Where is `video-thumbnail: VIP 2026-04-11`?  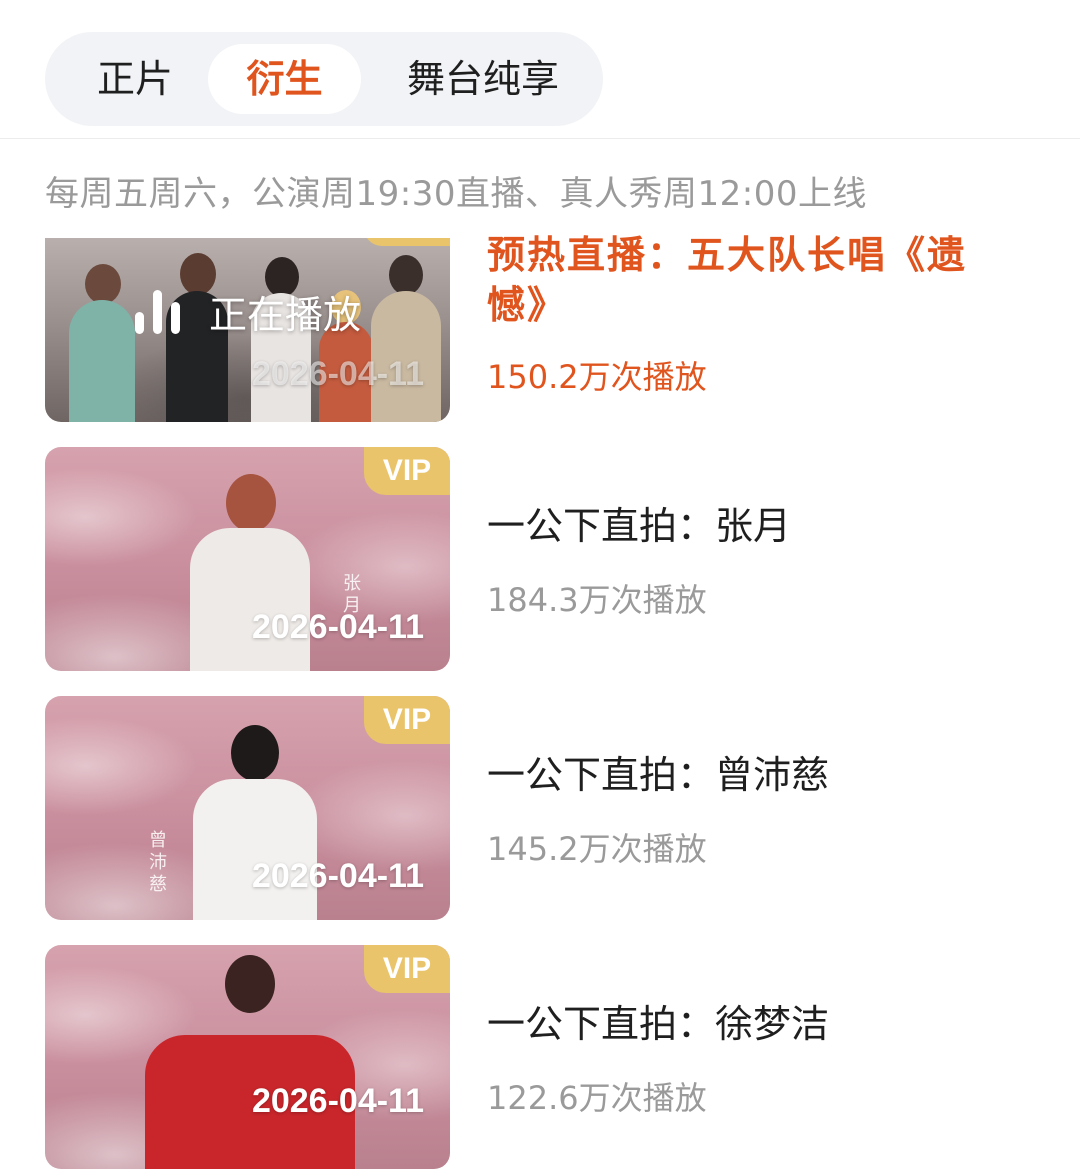
video-thumbnail: VIP 2026-04-11 is located at coordinates (247, 1057).